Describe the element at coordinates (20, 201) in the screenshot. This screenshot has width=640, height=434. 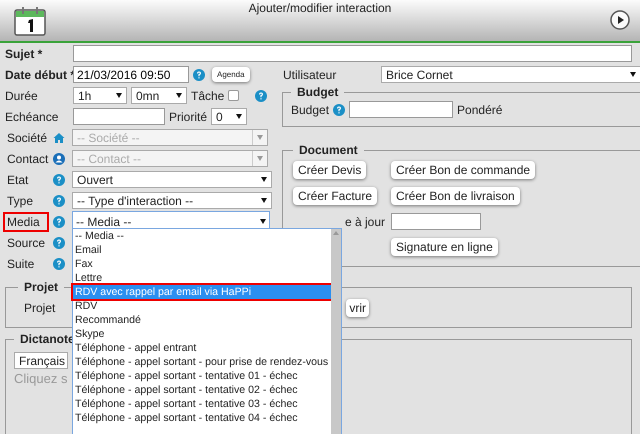
I see `field-label: Type` at that location.